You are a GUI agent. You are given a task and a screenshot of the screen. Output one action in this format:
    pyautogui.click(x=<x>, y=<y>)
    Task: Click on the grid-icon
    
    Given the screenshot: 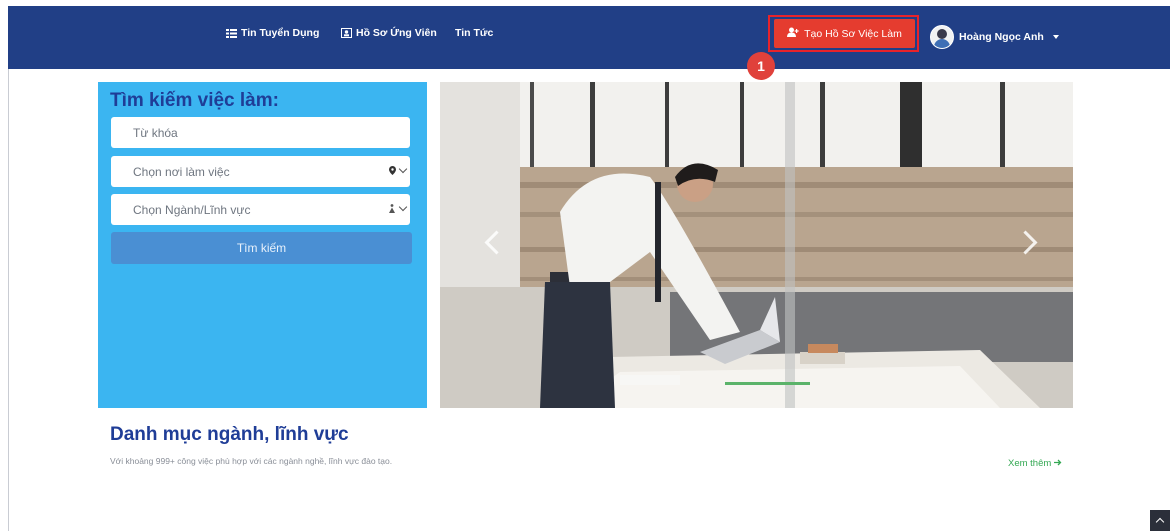 What is the action you would take?
    pyautogui.click(x=231, y=33)
    